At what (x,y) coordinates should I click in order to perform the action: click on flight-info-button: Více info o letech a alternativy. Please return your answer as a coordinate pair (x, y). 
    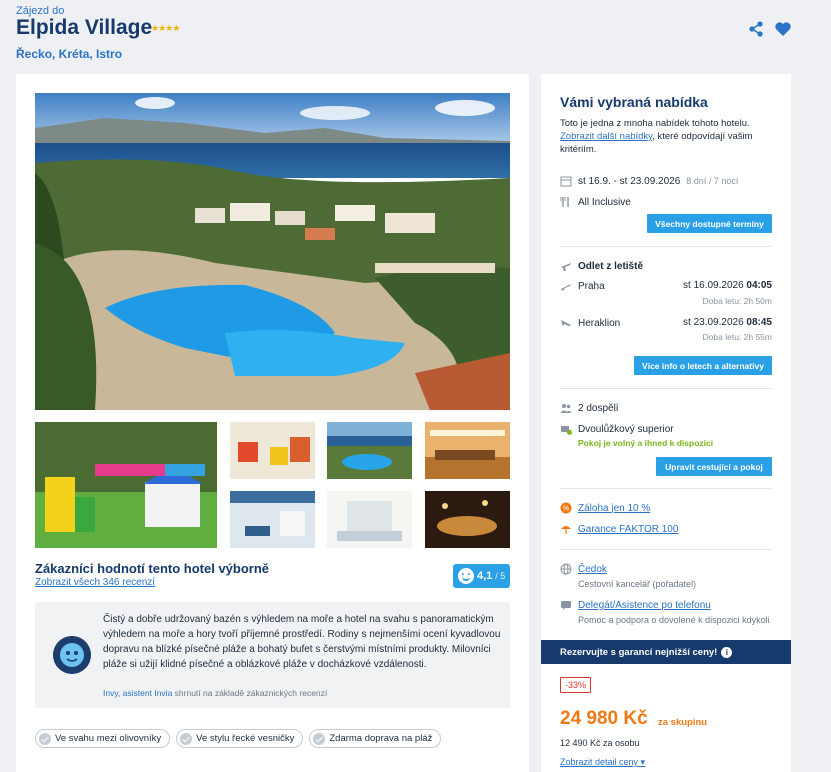
    Looking at the image, I should click on (703, 365).